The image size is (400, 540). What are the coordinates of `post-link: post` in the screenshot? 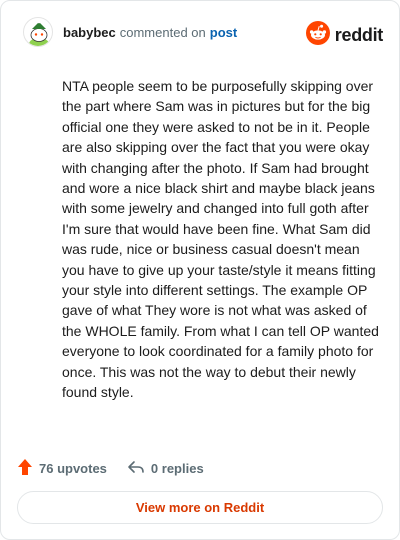 It's located at (223, 32).